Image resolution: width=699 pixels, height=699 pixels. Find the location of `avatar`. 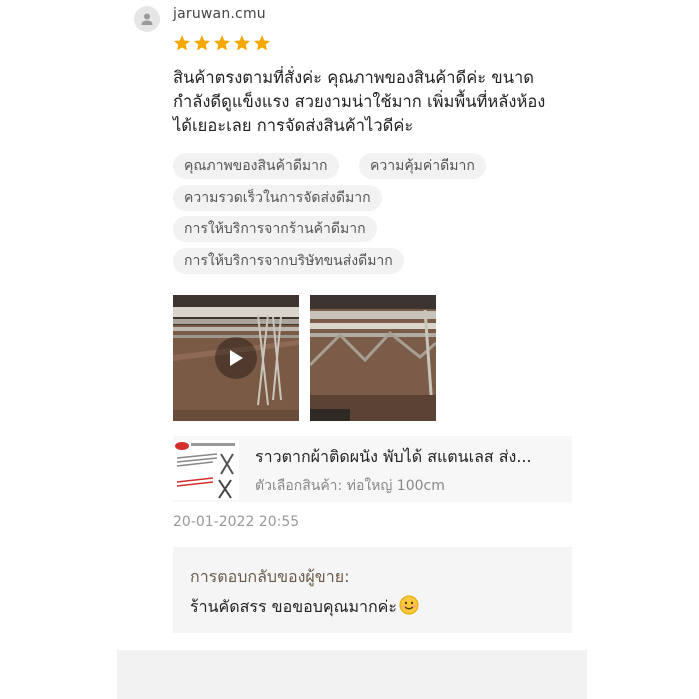

avatar is located at coordinates (147, 19).